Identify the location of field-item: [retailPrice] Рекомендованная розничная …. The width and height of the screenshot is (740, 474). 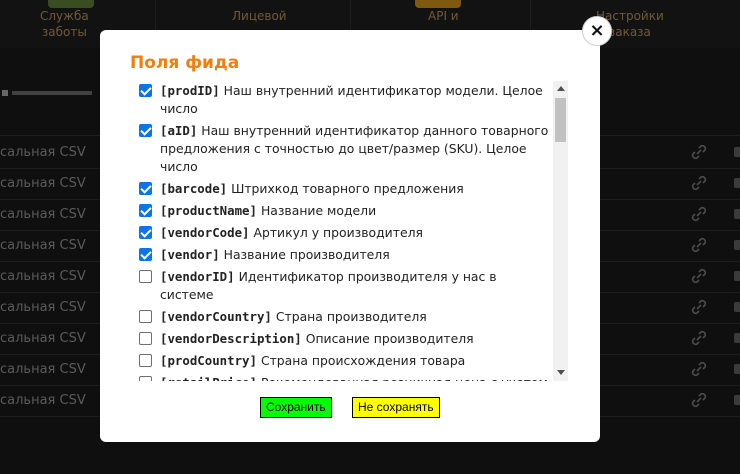
(344, 377).